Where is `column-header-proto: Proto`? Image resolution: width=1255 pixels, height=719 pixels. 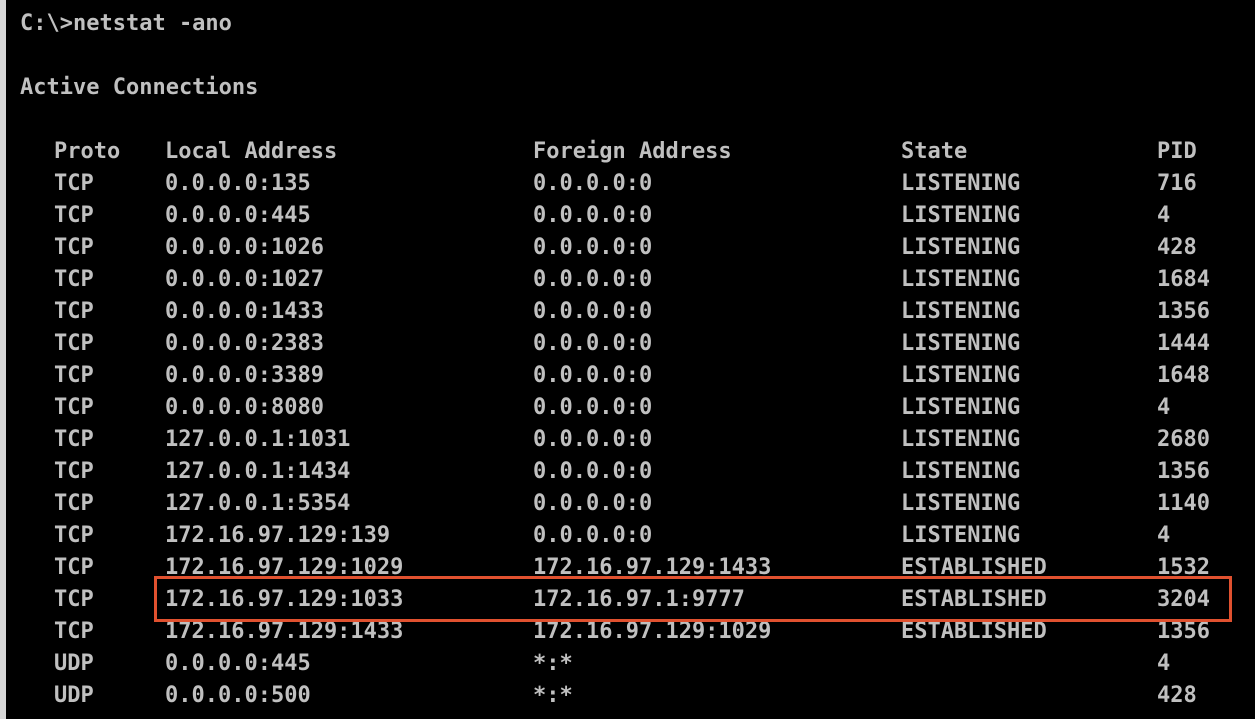 column-header-proto: Proto is located at coordinates (87, 151).